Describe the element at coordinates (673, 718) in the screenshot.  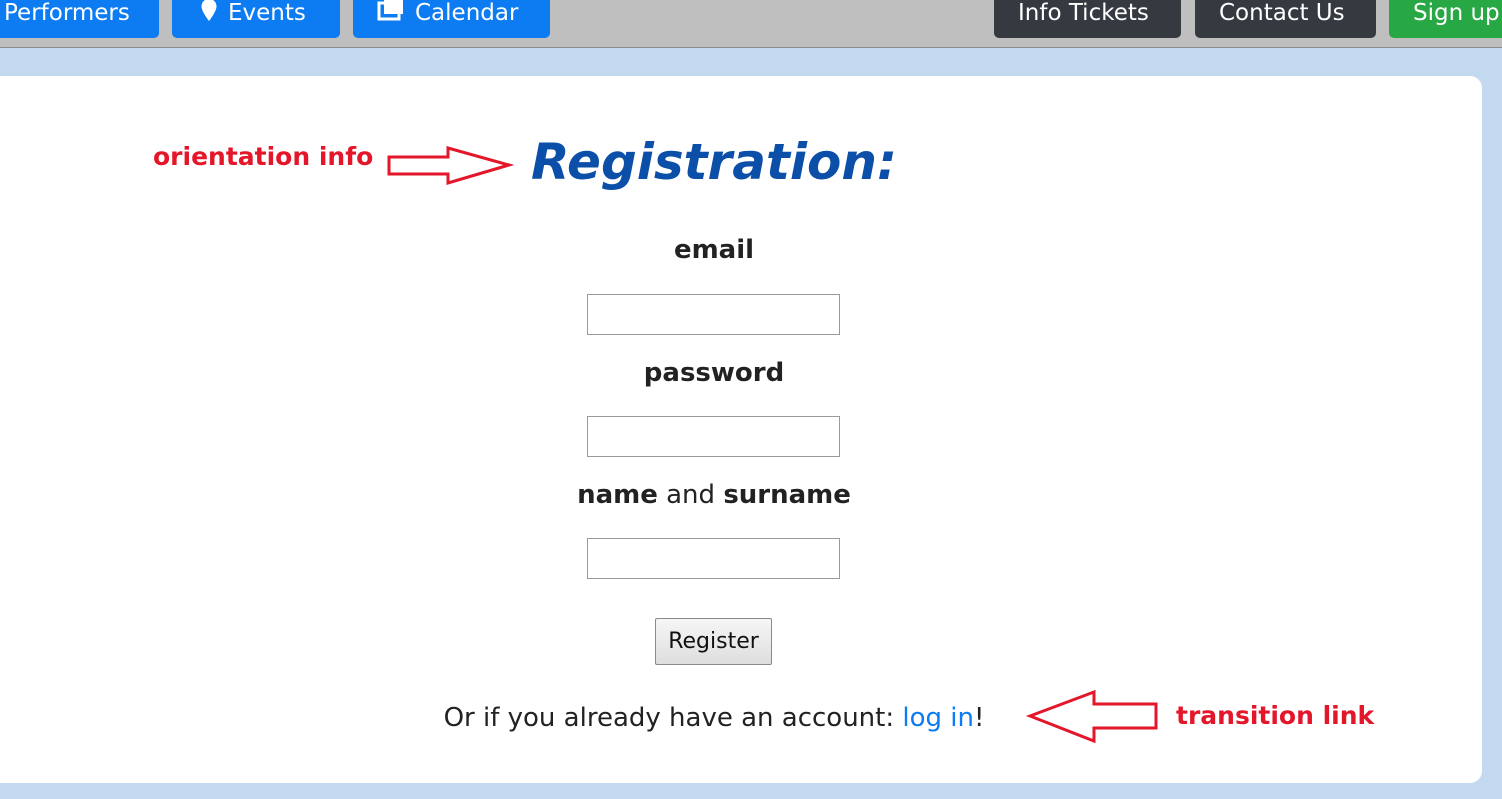
I see `login-prompt-text: Or if you already have an account:` at that location.